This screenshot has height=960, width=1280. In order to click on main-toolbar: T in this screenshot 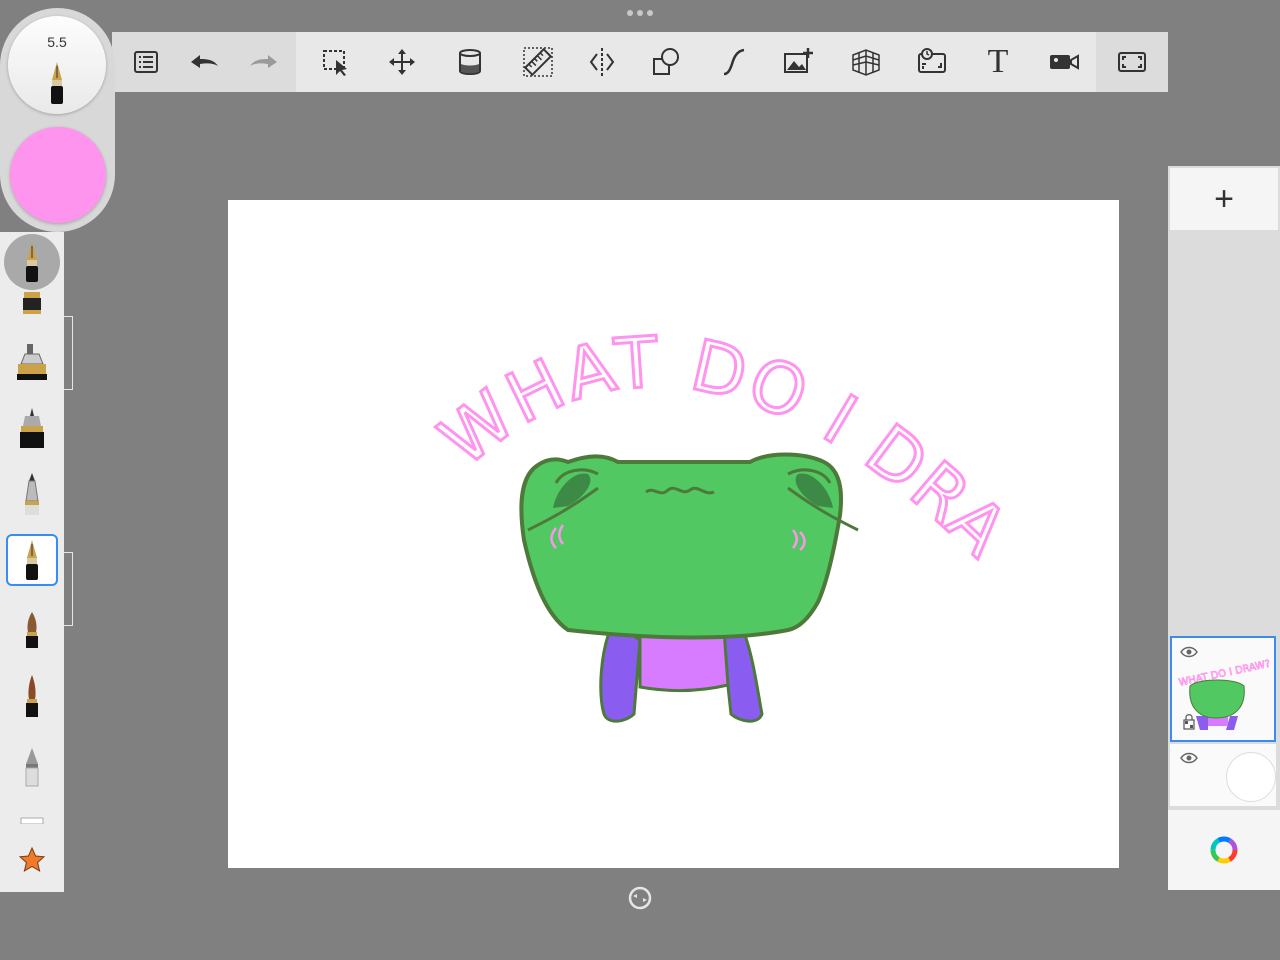, I will do `click(640, 62)`.